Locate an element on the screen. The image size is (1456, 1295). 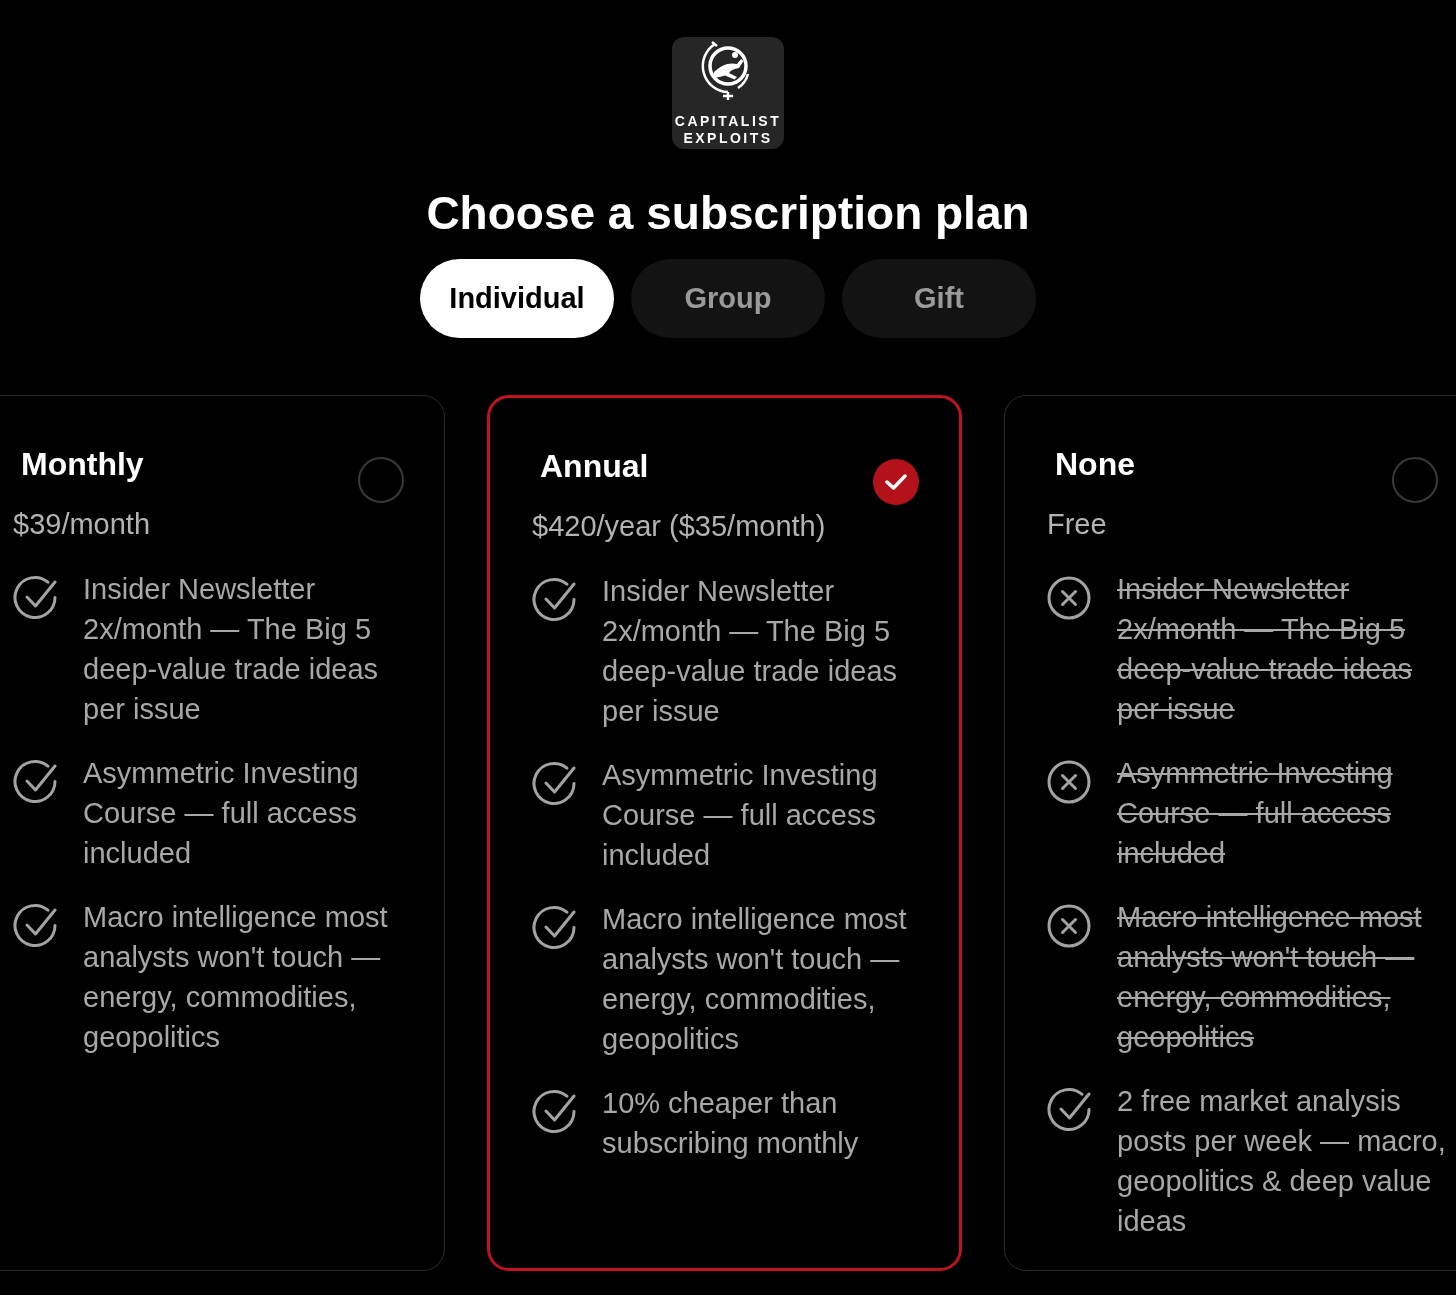
plan-type-tab: Gift is located at coordinates (939, 298).